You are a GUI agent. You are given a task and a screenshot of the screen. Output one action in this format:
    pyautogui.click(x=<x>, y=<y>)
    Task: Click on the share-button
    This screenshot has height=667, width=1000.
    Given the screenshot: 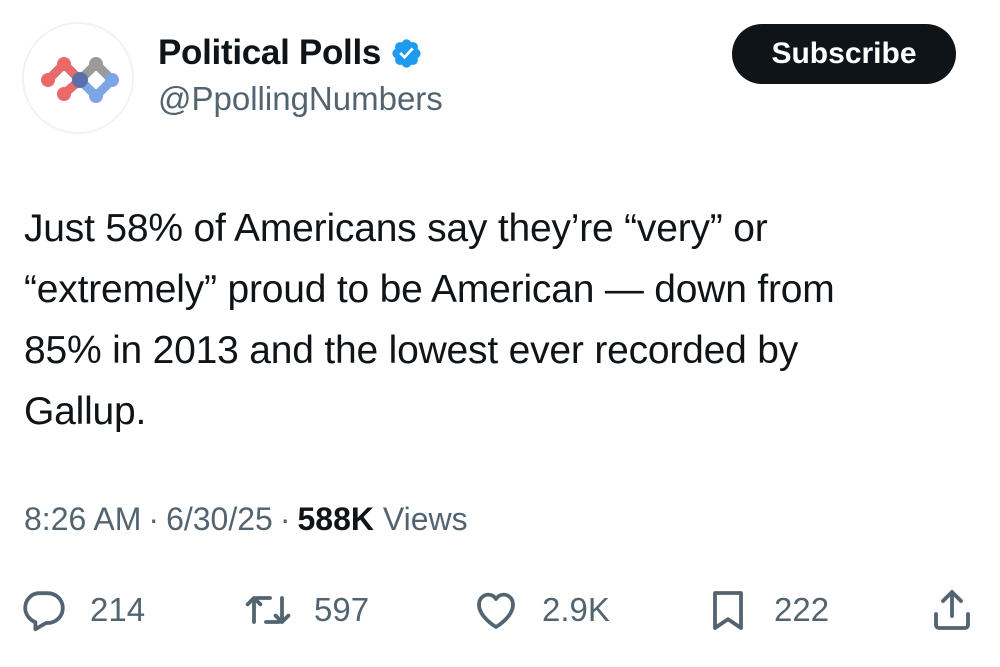 What is the action you would take?
    pyautogui.click(x=952, y=610)
    